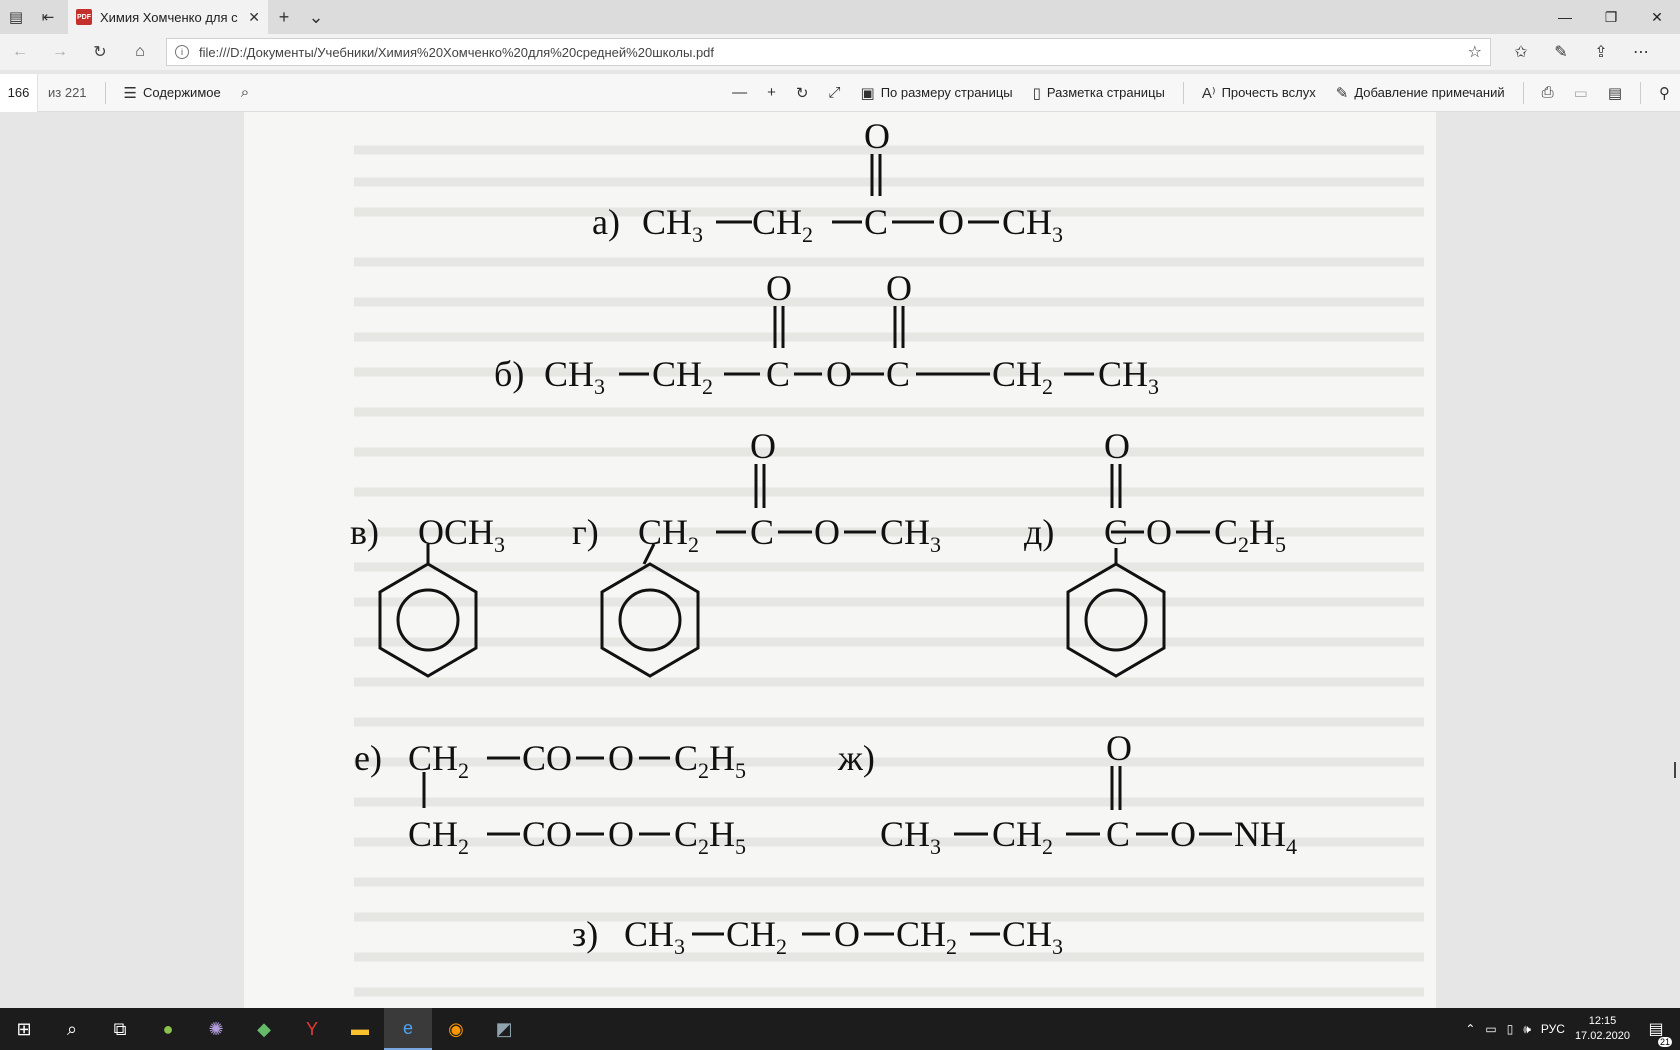 The height and width of the screenshot is (1050, 1680). What do you see at coordinates (606, 222) in the screenshot?
I see `svg-text: а)` at bounding box center [606, 222].